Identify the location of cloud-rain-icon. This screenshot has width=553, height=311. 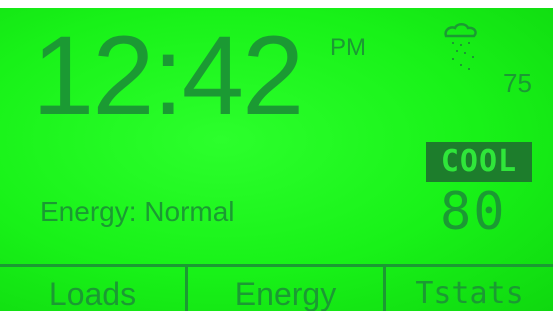
(460, 46).